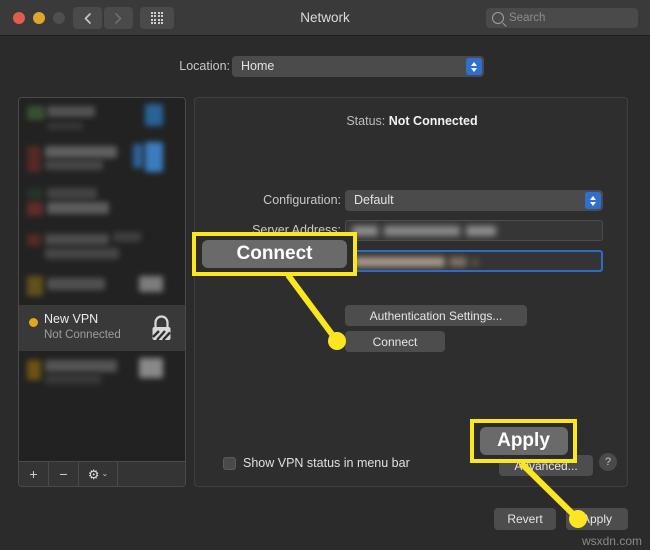  Describe the element at coordinates (325, 18) in the screenshot. I see `title-bar: Network Search` at that location.